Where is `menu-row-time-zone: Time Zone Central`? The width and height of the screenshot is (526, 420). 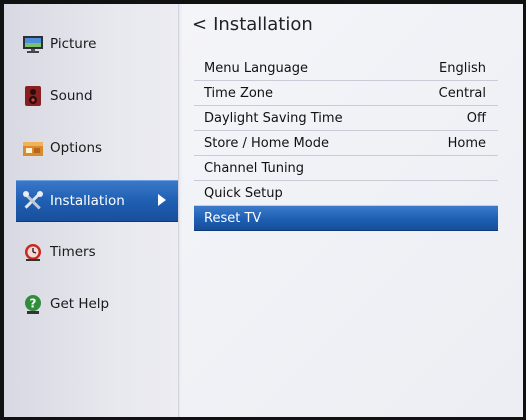
menu-row-time-zone: Time Zone Central is located at coordinates (346, 93).